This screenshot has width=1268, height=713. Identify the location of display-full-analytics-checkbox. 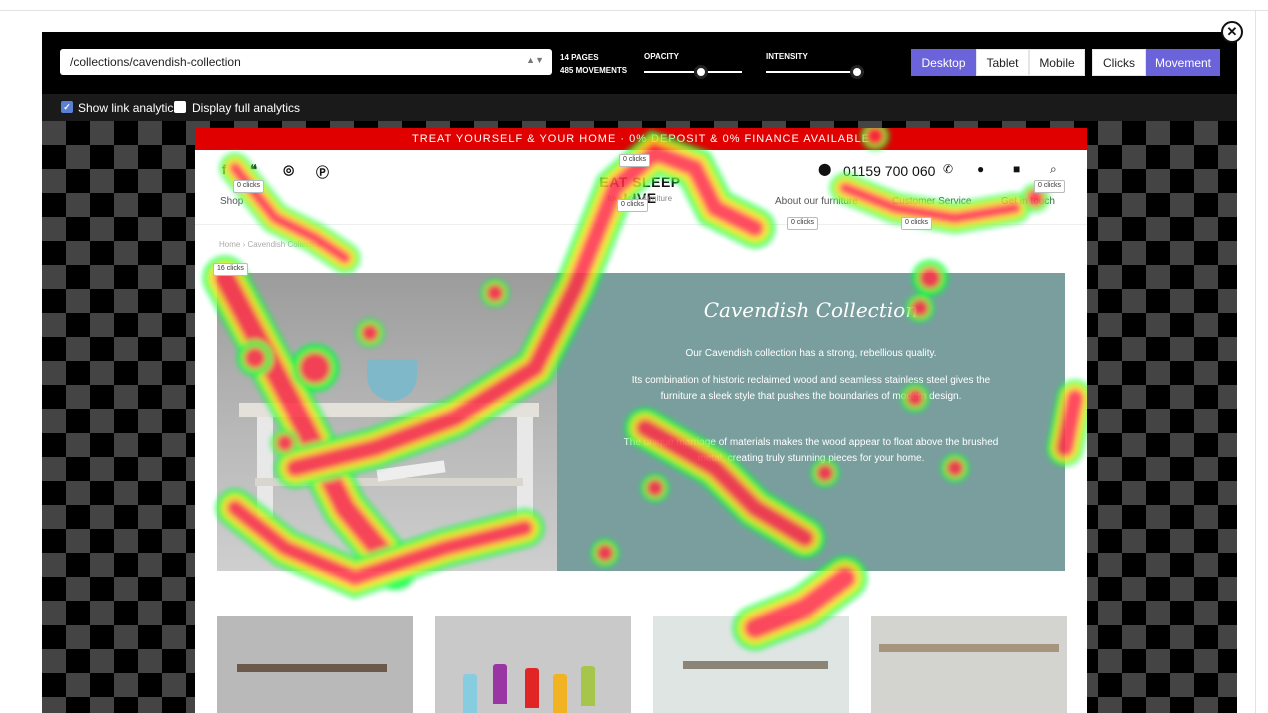
(180, 107).